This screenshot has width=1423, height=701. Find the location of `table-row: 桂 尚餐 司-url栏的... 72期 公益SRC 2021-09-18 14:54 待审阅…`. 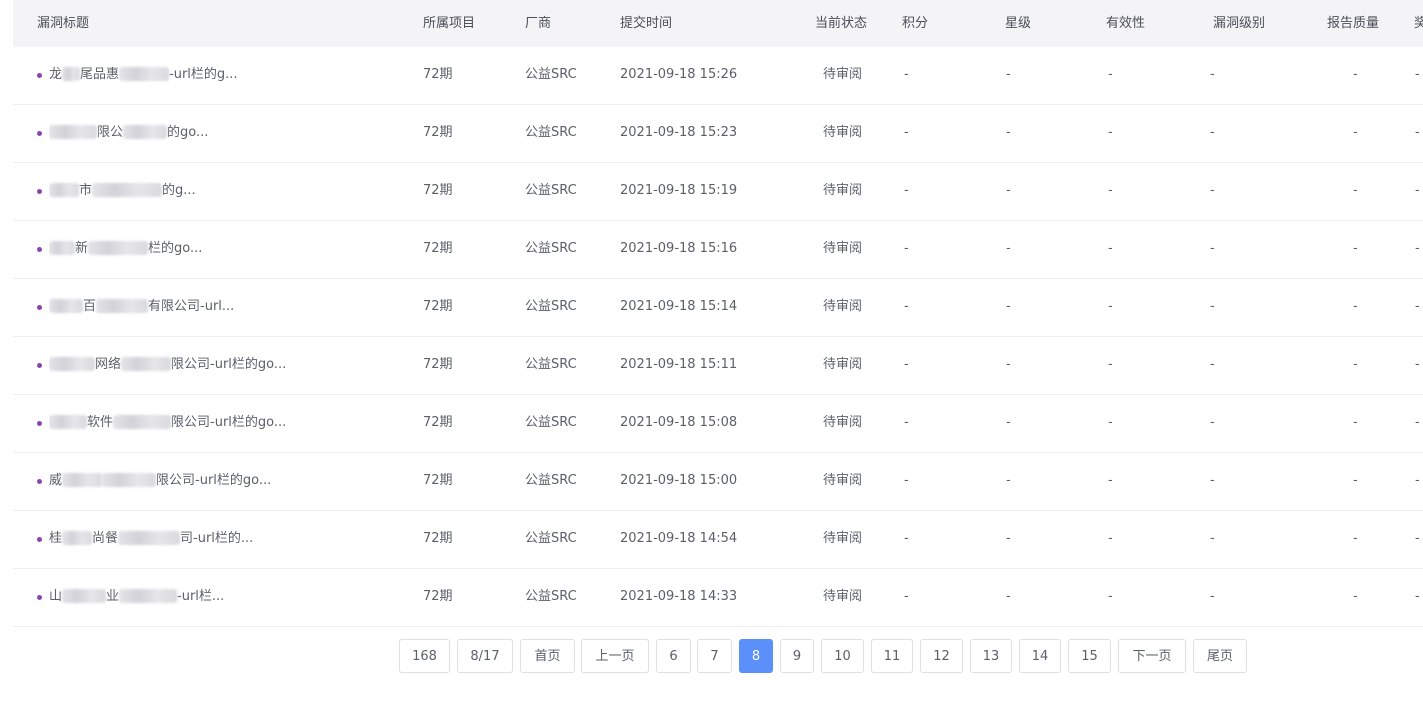

table-row: 桂 尚餐 司-url栏的... 72期 公益SRC 2021-09-18 14:54 待审阅… is located at coordinates (718, 540).